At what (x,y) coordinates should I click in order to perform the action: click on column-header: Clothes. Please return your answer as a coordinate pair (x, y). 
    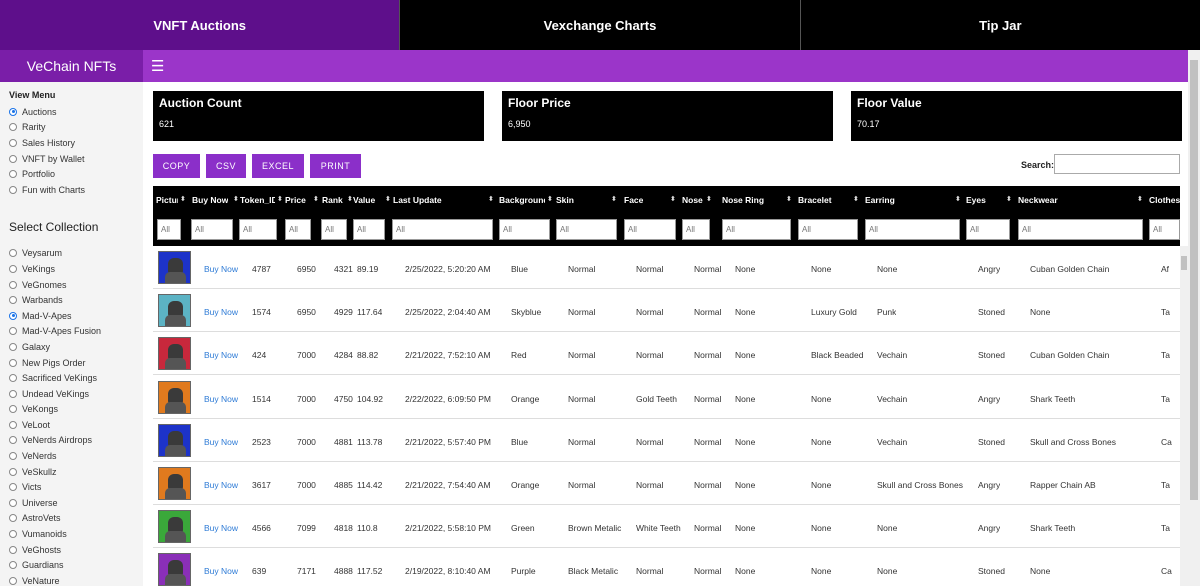
    Looking at the image, I should click on (1164, 200).